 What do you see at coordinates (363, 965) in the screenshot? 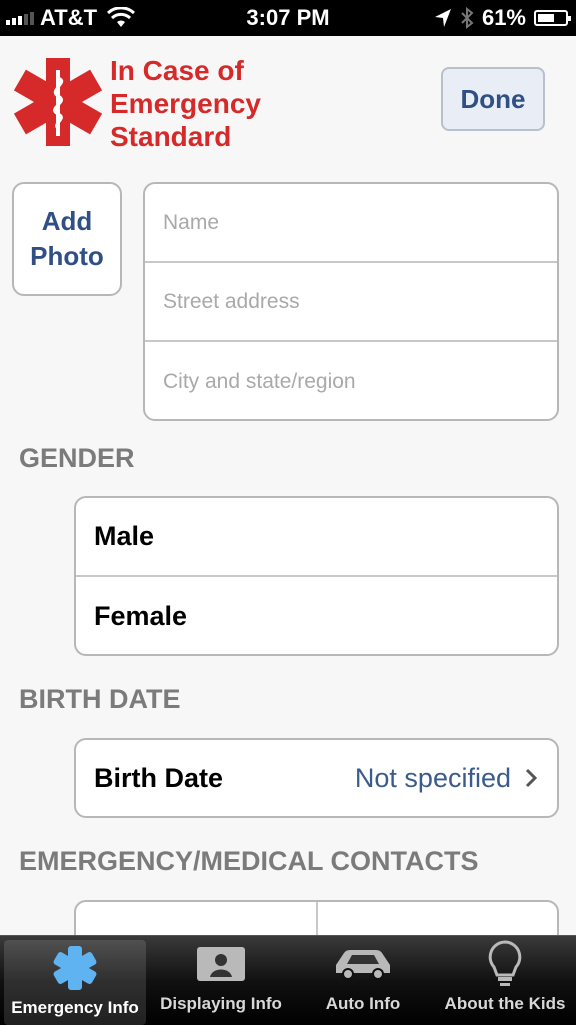
I see `car-icon` at bounding box center [363, 965].